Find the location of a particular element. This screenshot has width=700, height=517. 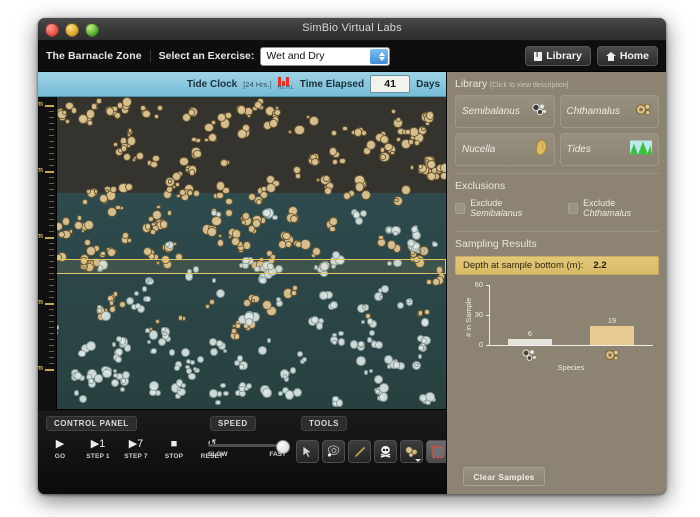

step-7-button: ▶7 STEP 7 is located at coordinates (136, 449).